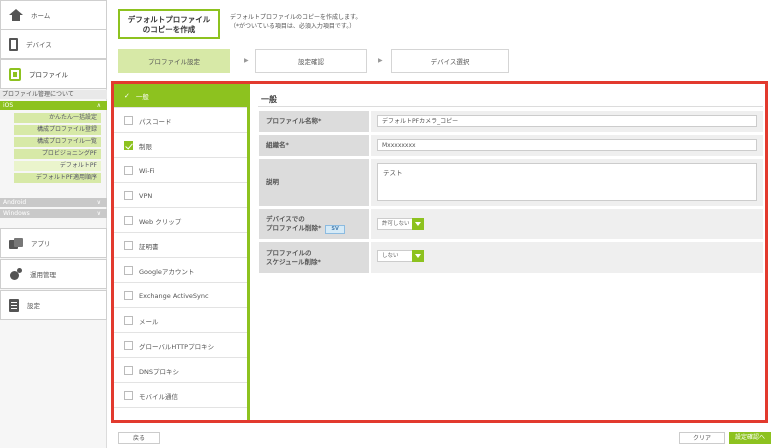 This screenshot has width=774, height=448. I want to click on menu-item-global-proxy: グローバルHTTPプロキシ, so click(180, 346).